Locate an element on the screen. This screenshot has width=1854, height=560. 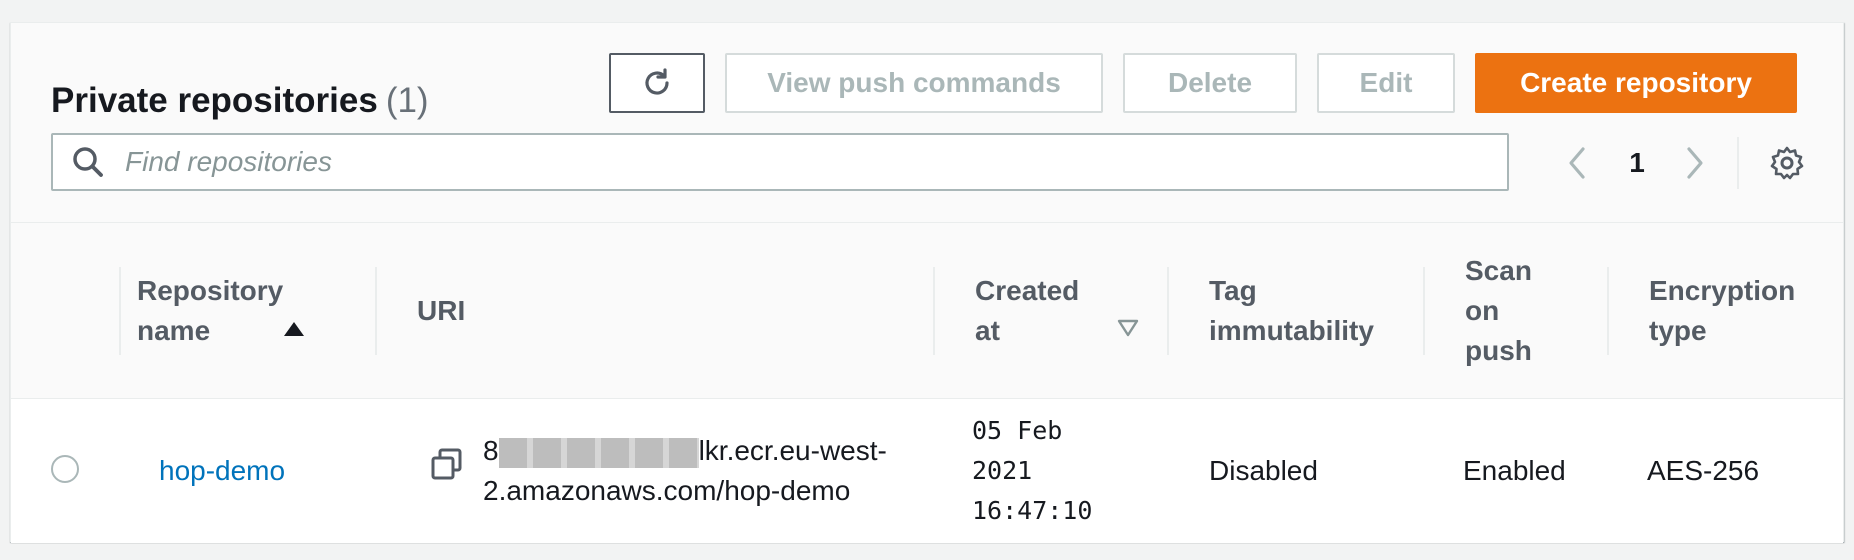
copy-icon is located at coordinates (447, 465).